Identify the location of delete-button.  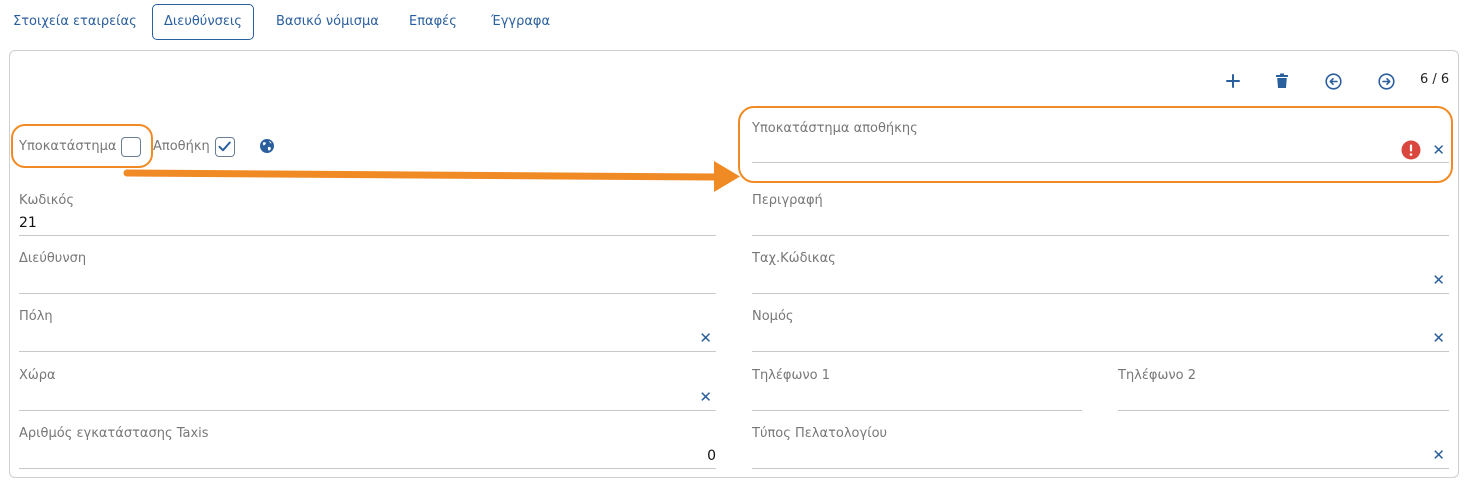
(1282, 81).